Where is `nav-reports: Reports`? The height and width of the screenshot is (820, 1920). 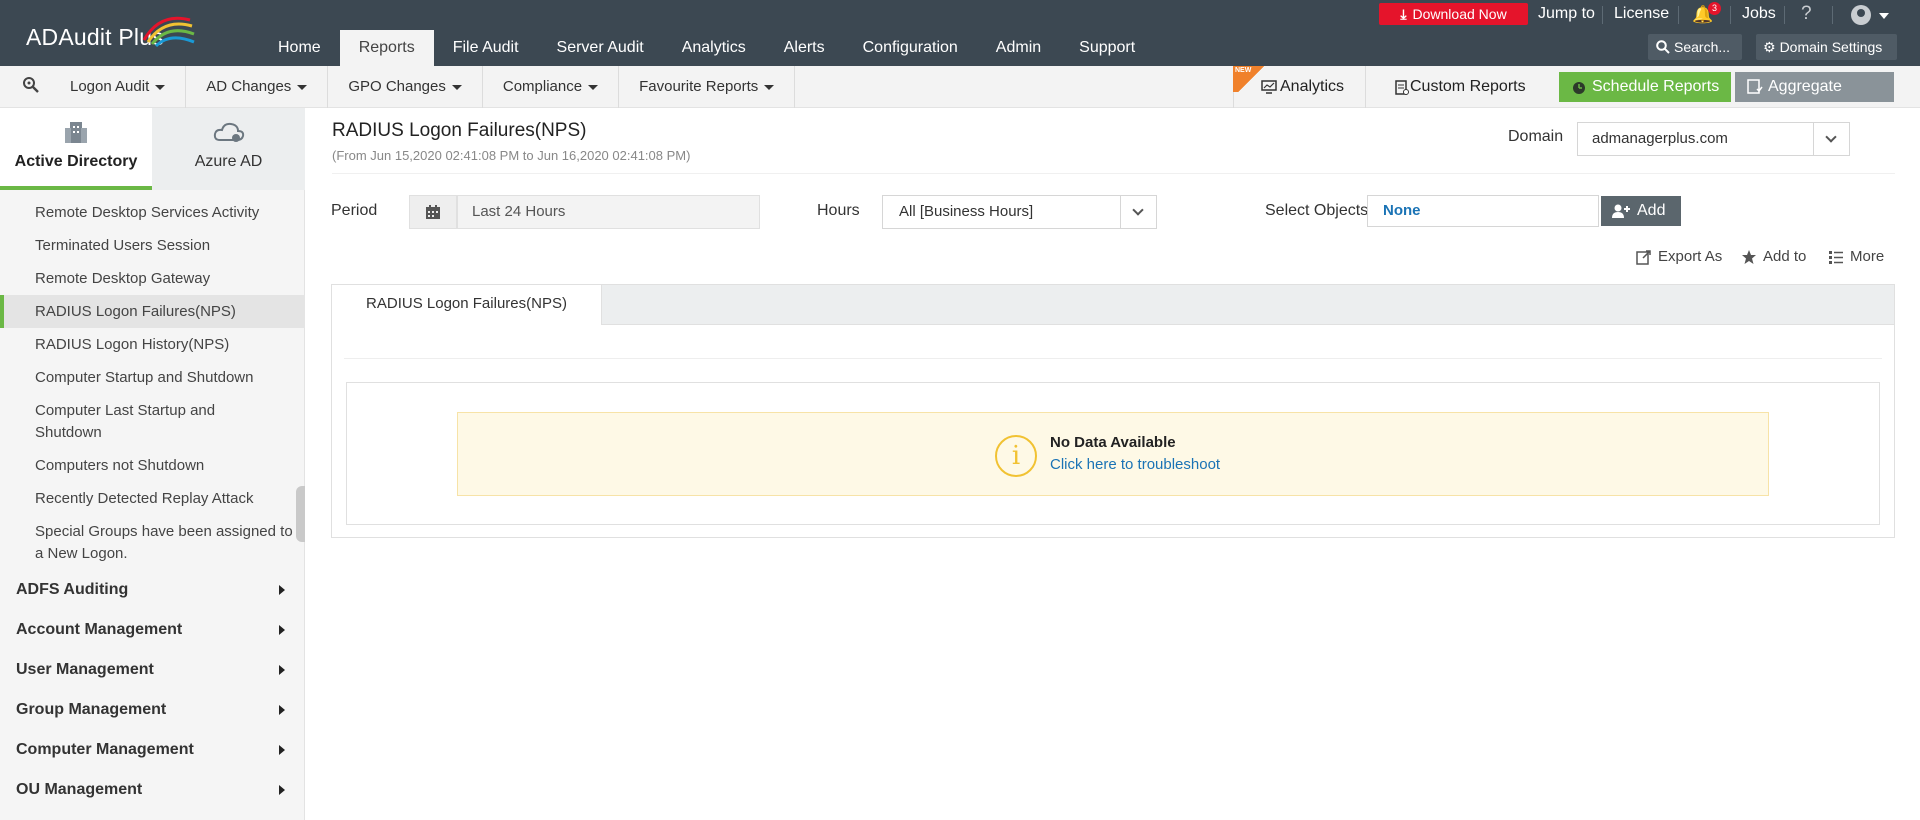 nav-reports: Reports is located at coordinates (386, 48).